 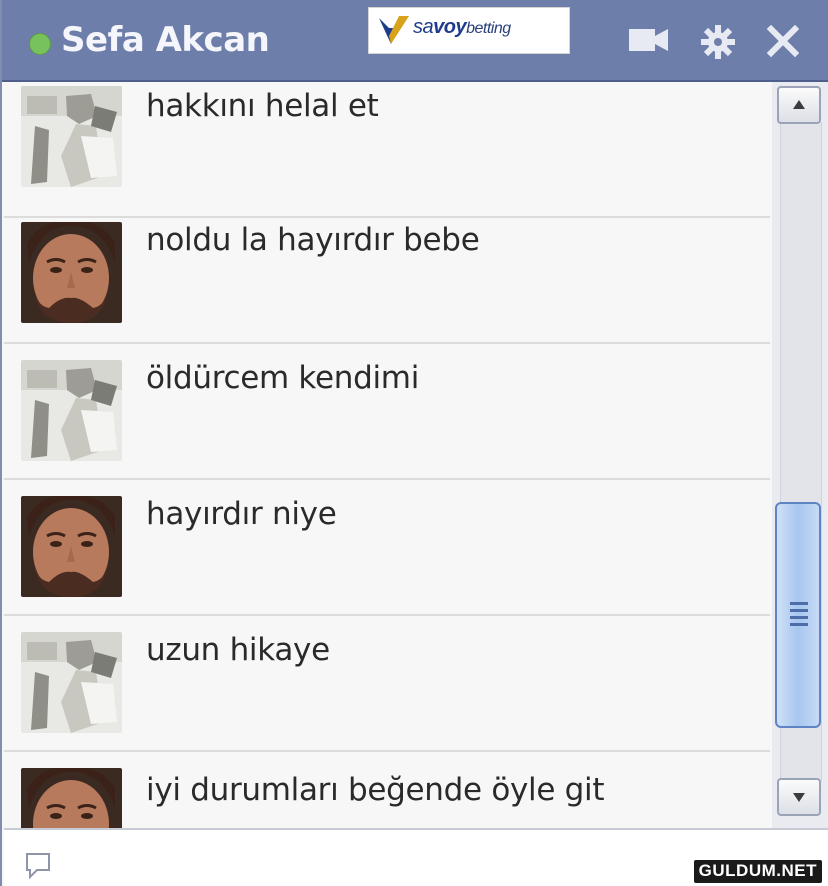 I want to click on scroll-up-button, so click(x=799, y=105).